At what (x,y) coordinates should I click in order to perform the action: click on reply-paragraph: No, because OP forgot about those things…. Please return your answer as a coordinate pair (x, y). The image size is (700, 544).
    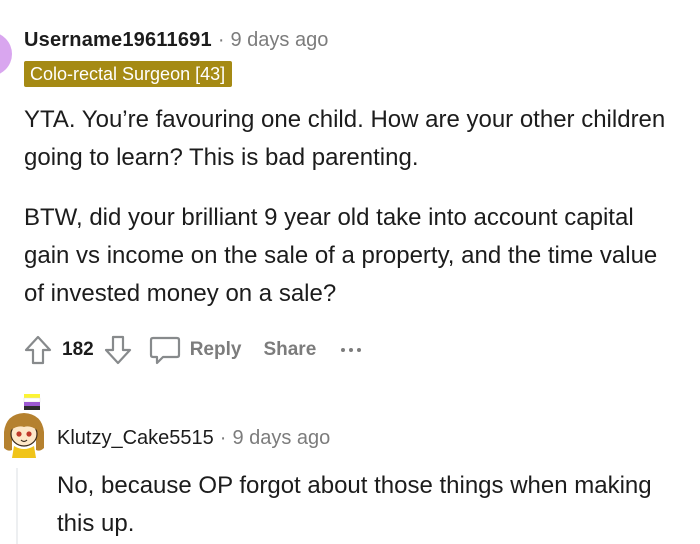
    Looking at the image, I should click on (354, 504).